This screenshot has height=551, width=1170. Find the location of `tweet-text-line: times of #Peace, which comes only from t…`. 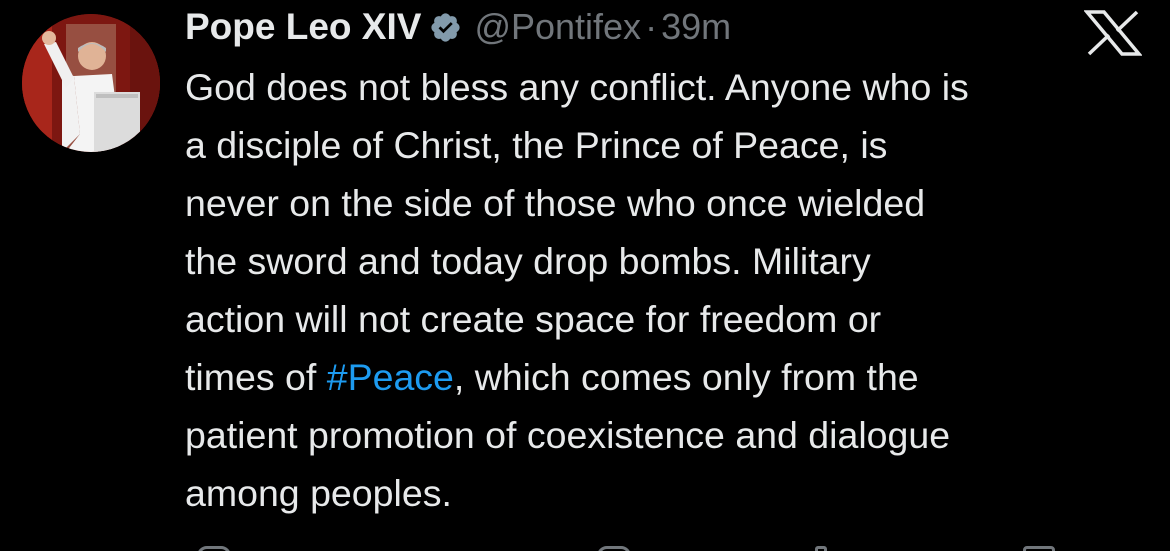

tweet-text-line: times of #Peace, which comes only from t… is located at coordinates (665, 377).